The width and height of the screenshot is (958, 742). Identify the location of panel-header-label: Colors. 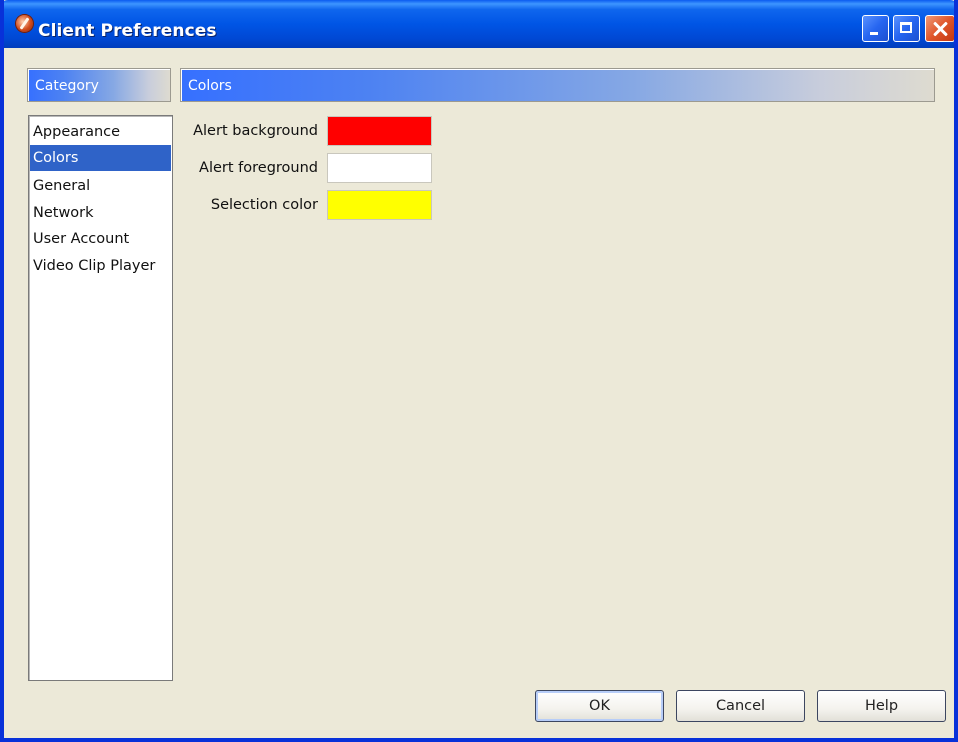
(210, 86).